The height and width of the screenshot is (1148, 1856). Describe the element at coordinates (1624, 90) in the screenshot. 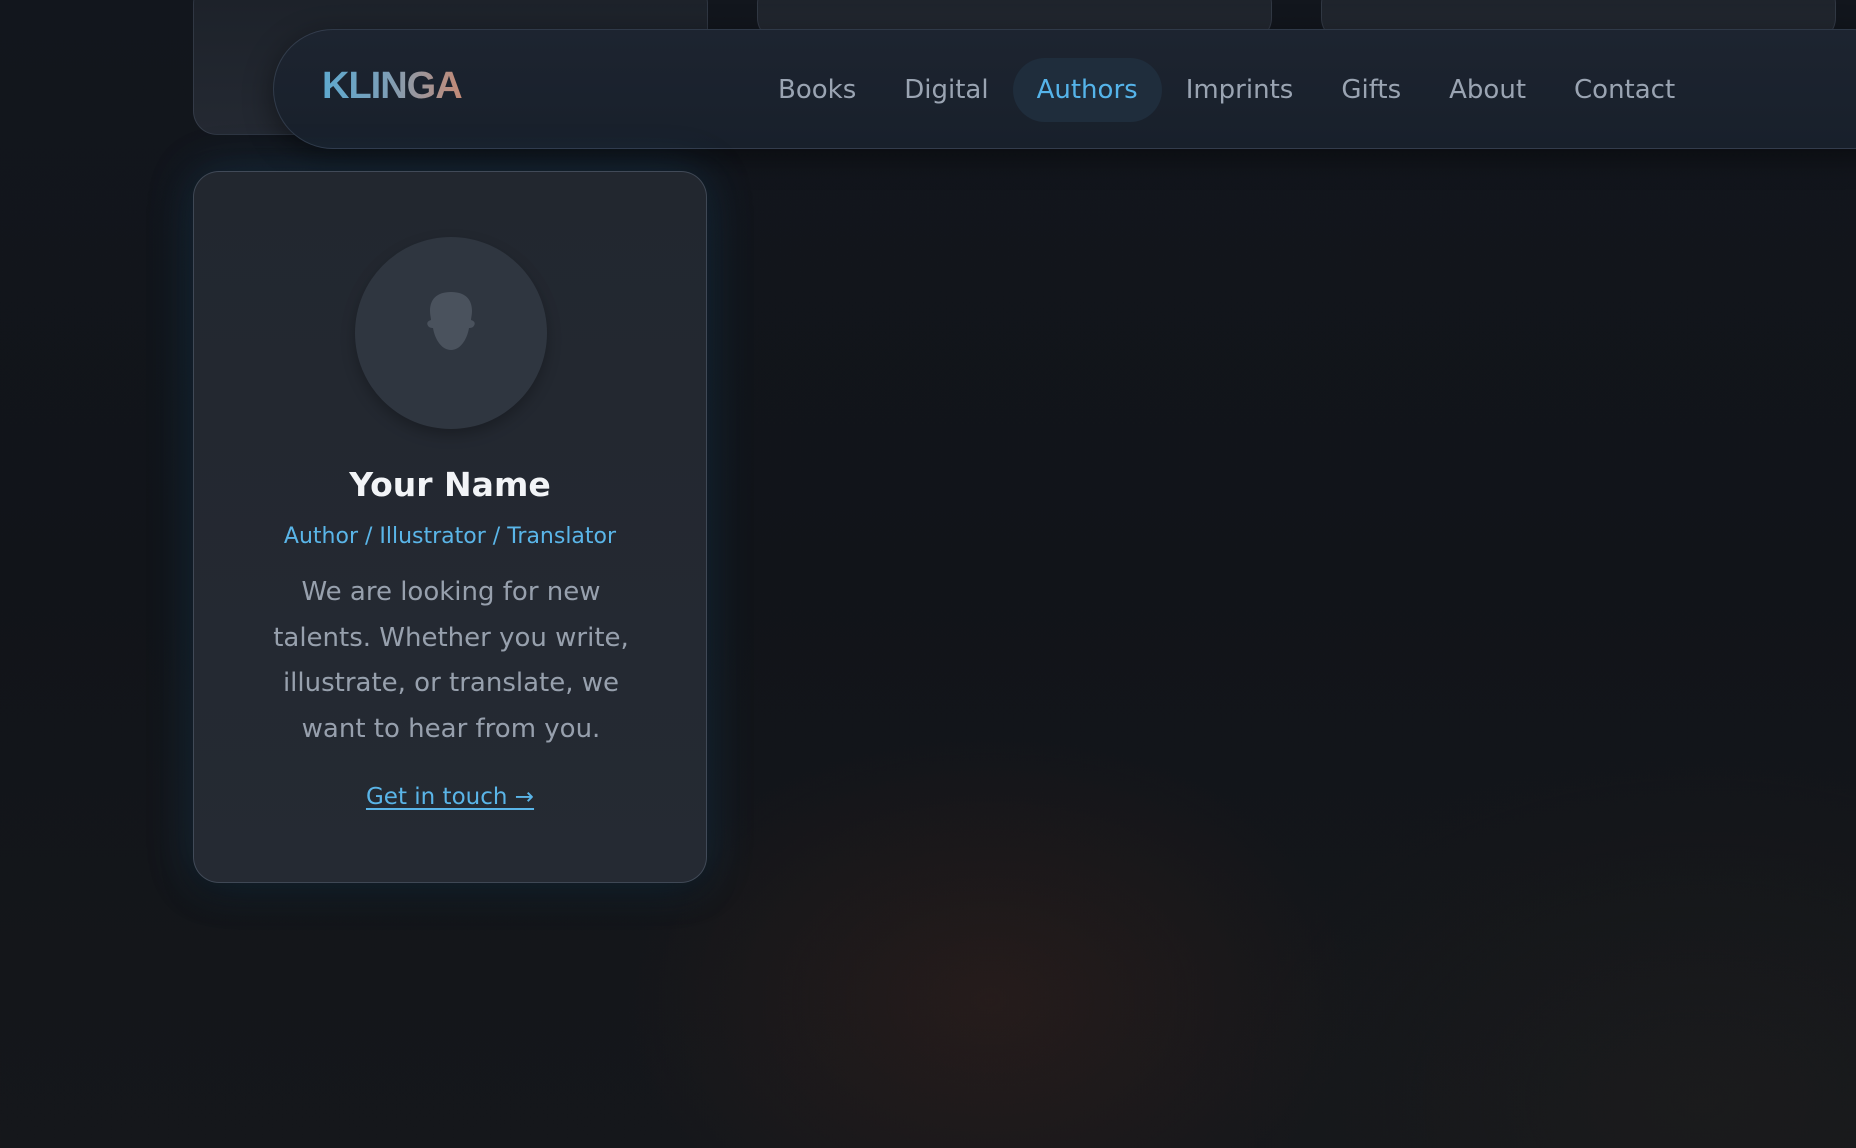

I see `nav-item-contact: Contact` at that location.